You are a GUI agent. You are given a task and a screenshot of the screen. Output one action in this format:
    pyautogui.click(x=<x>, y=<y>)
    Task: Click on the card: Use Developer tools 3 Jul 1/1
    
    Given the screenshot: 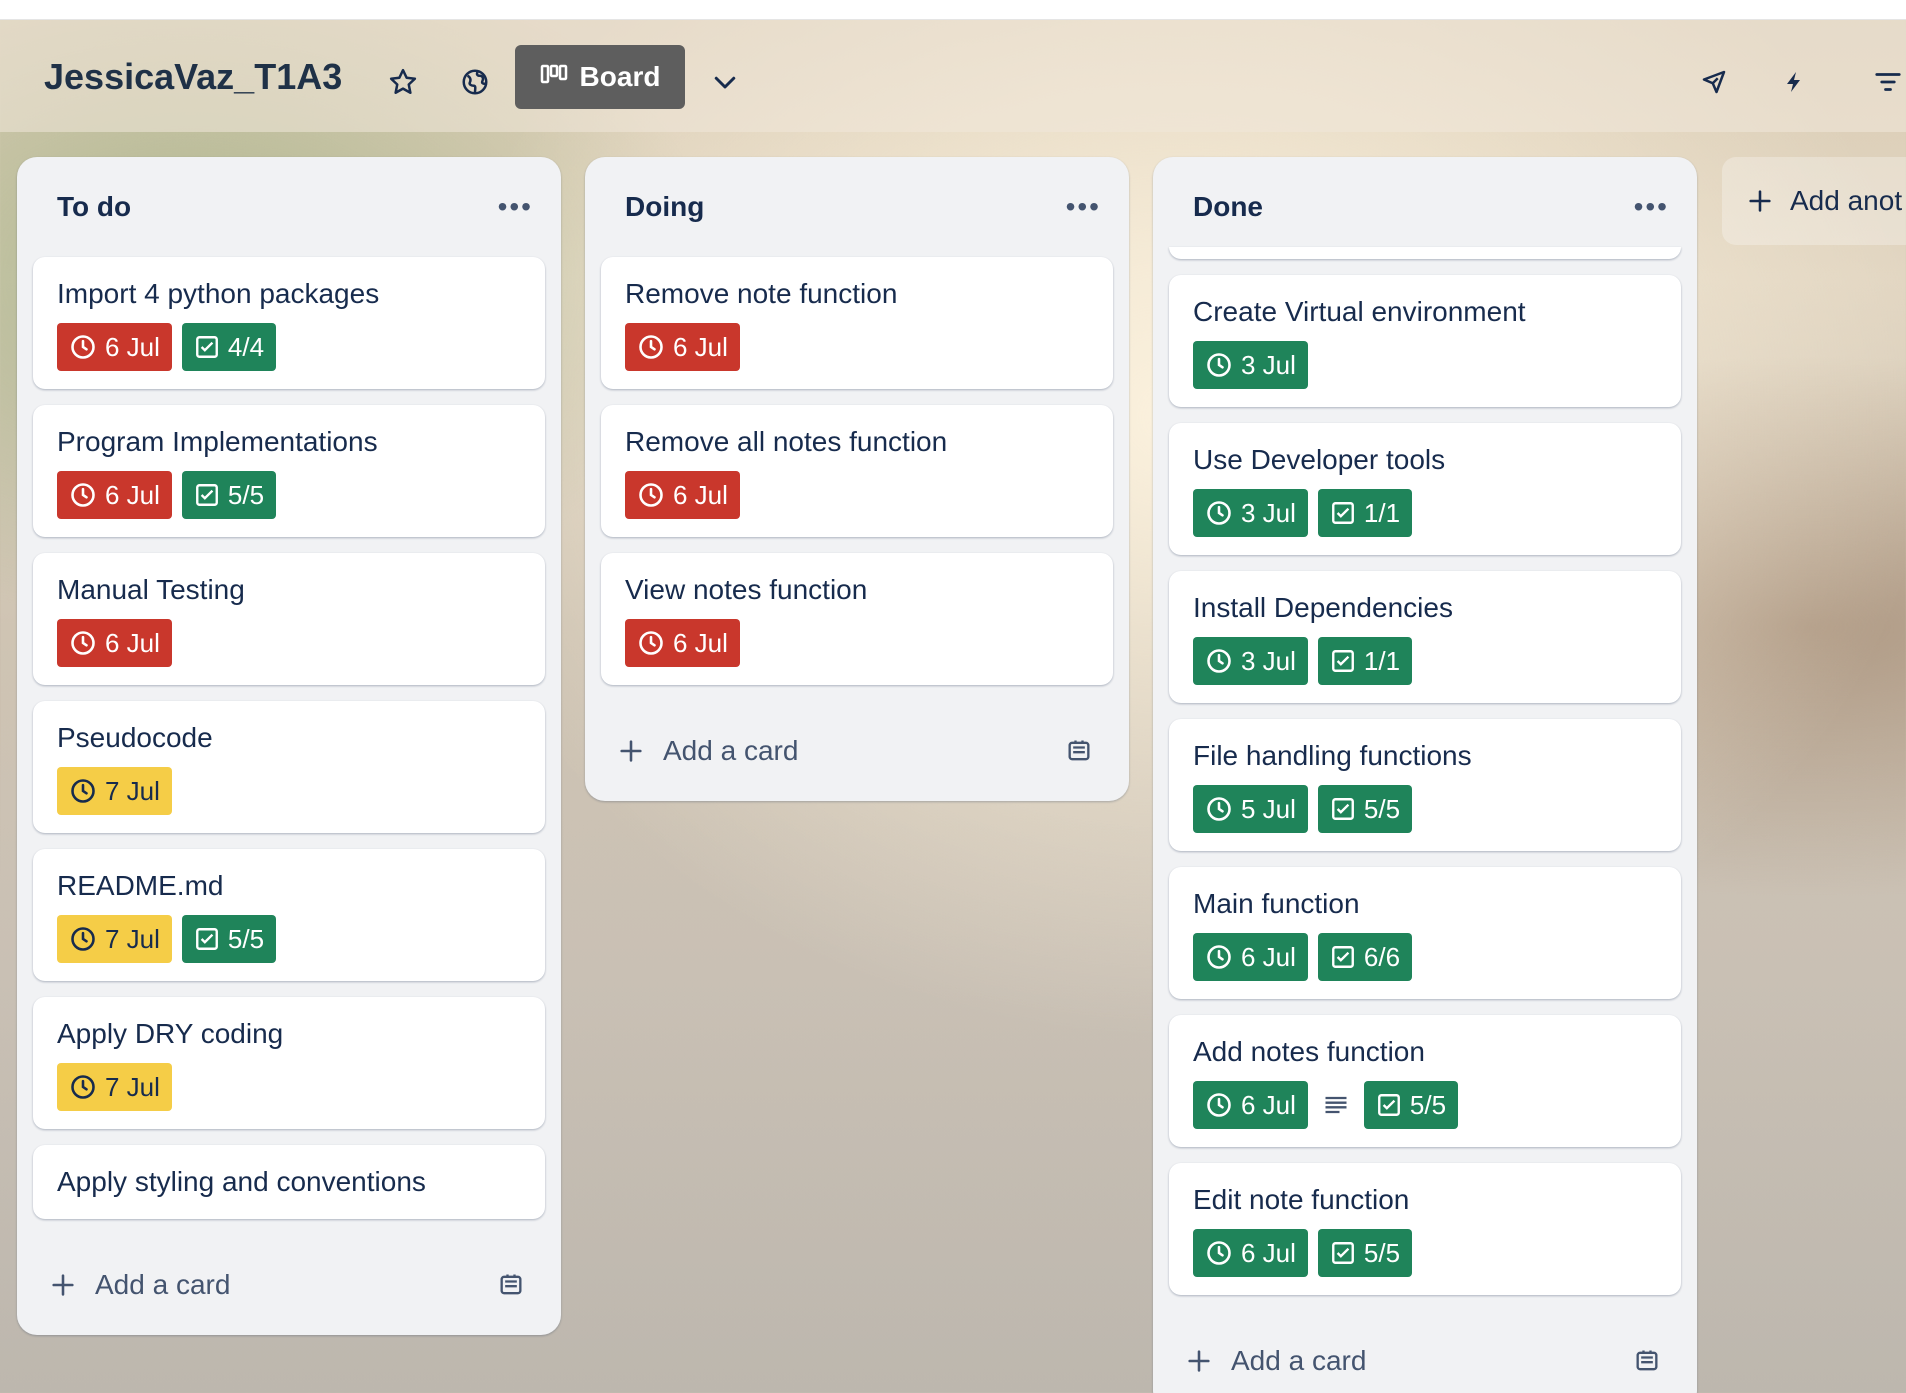 What is the action you would take?
    pyautogui.click(x=1425, y=489)
    